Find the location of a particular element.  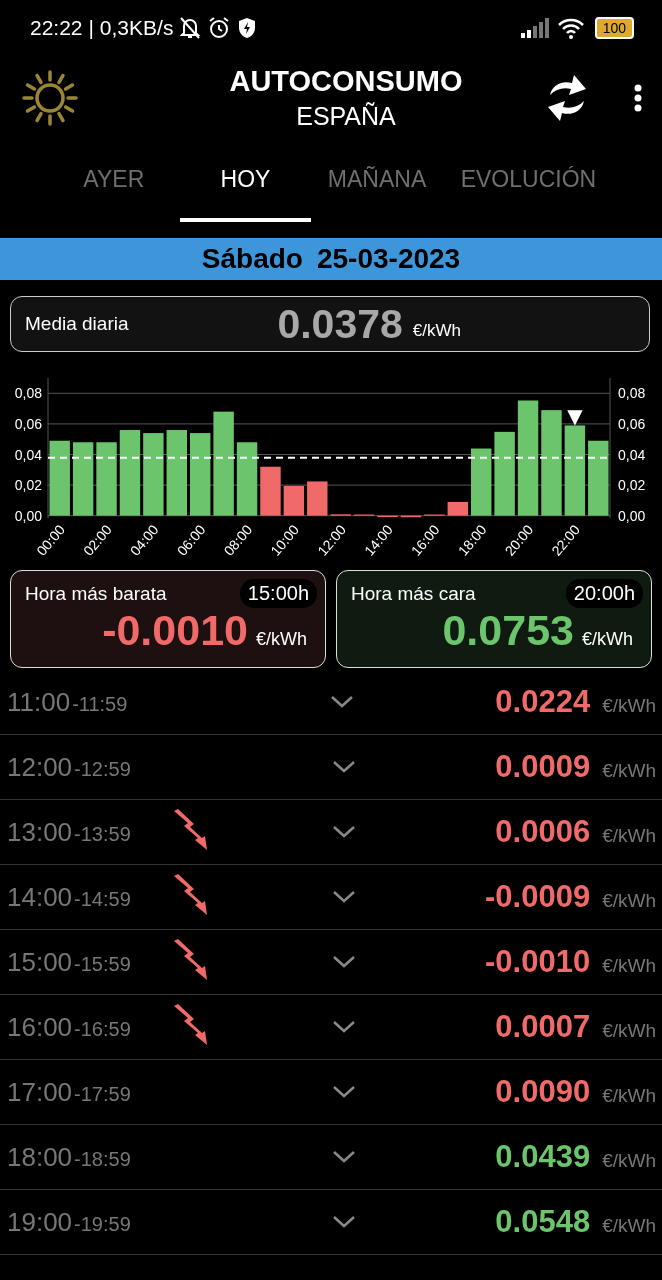

hour-start: 15:00 is located at coordinates (40, 962).